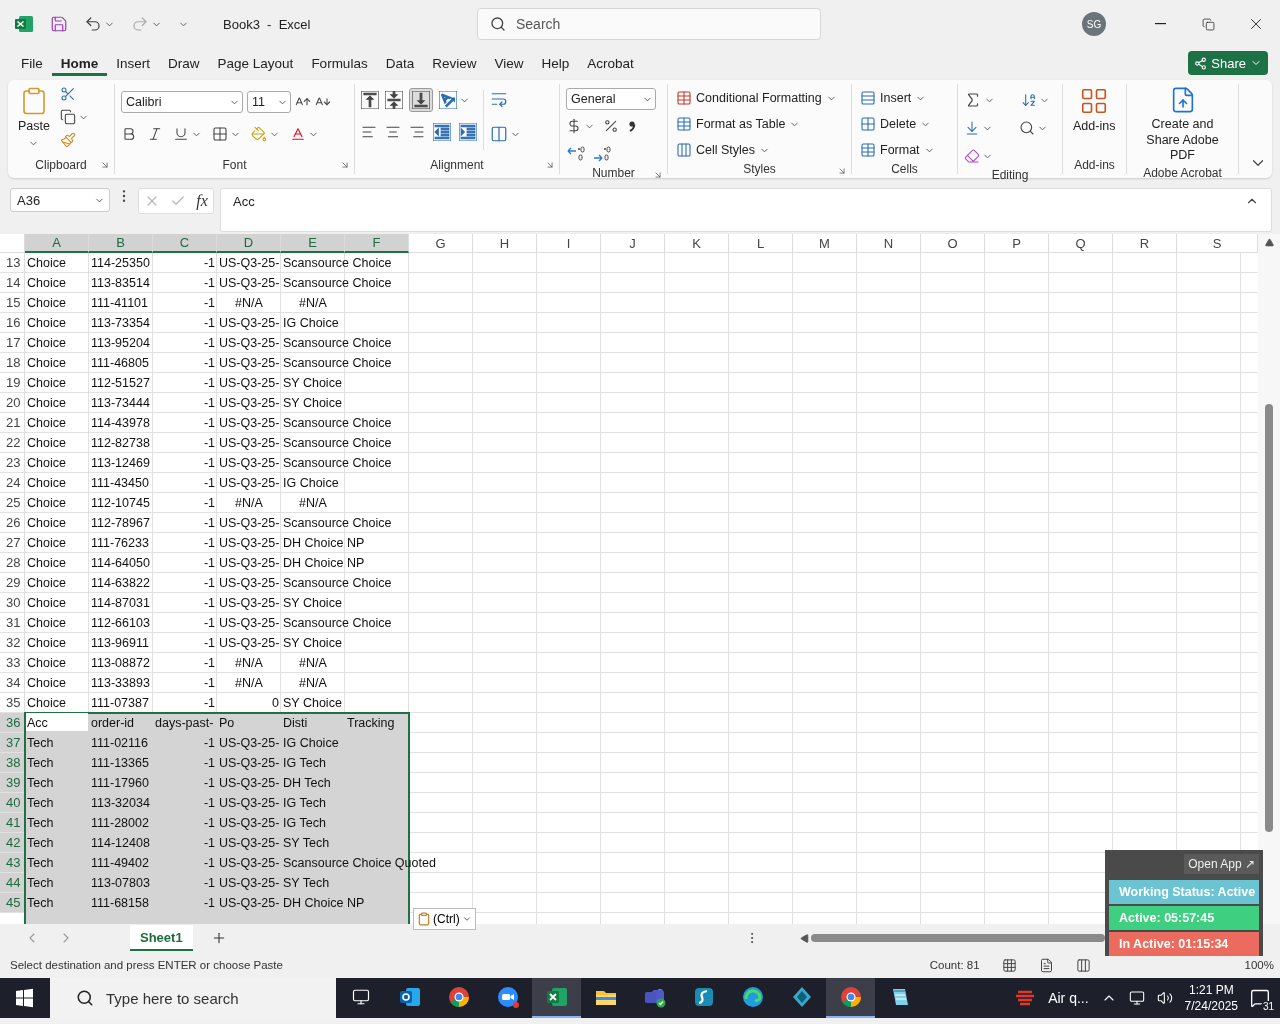  I want to click on row-header: 36, so click(12, 723).